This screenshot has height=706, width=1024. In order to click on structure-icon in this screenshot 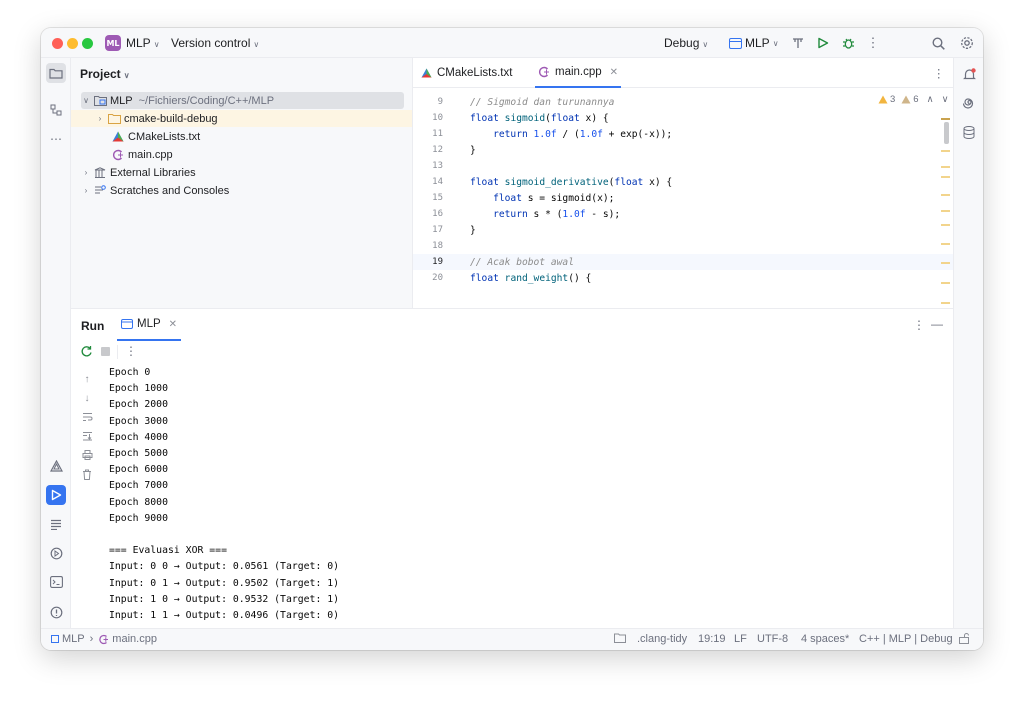, I will do `click(56, 110)`.